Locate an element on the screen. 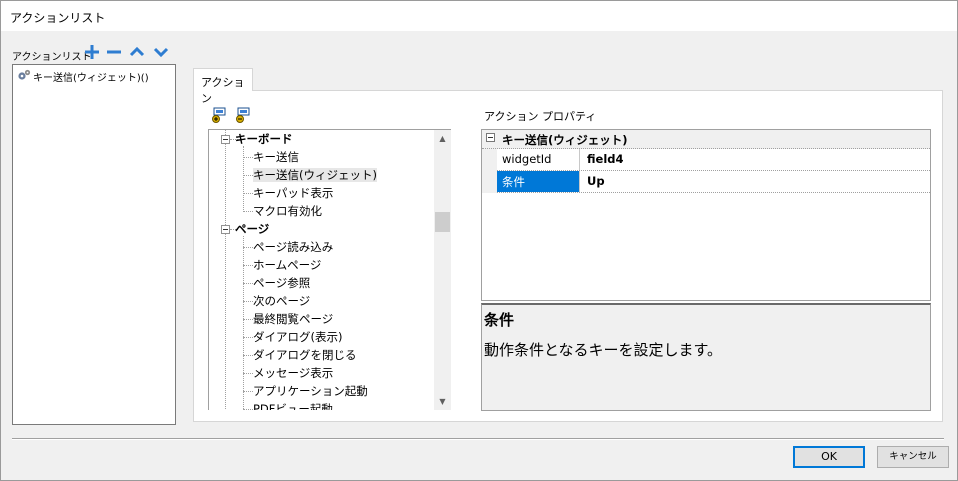 The width and height of the screenshot is (958, 481). tree-item: 最終閲覧ページ is located at coordinates (293, 319).